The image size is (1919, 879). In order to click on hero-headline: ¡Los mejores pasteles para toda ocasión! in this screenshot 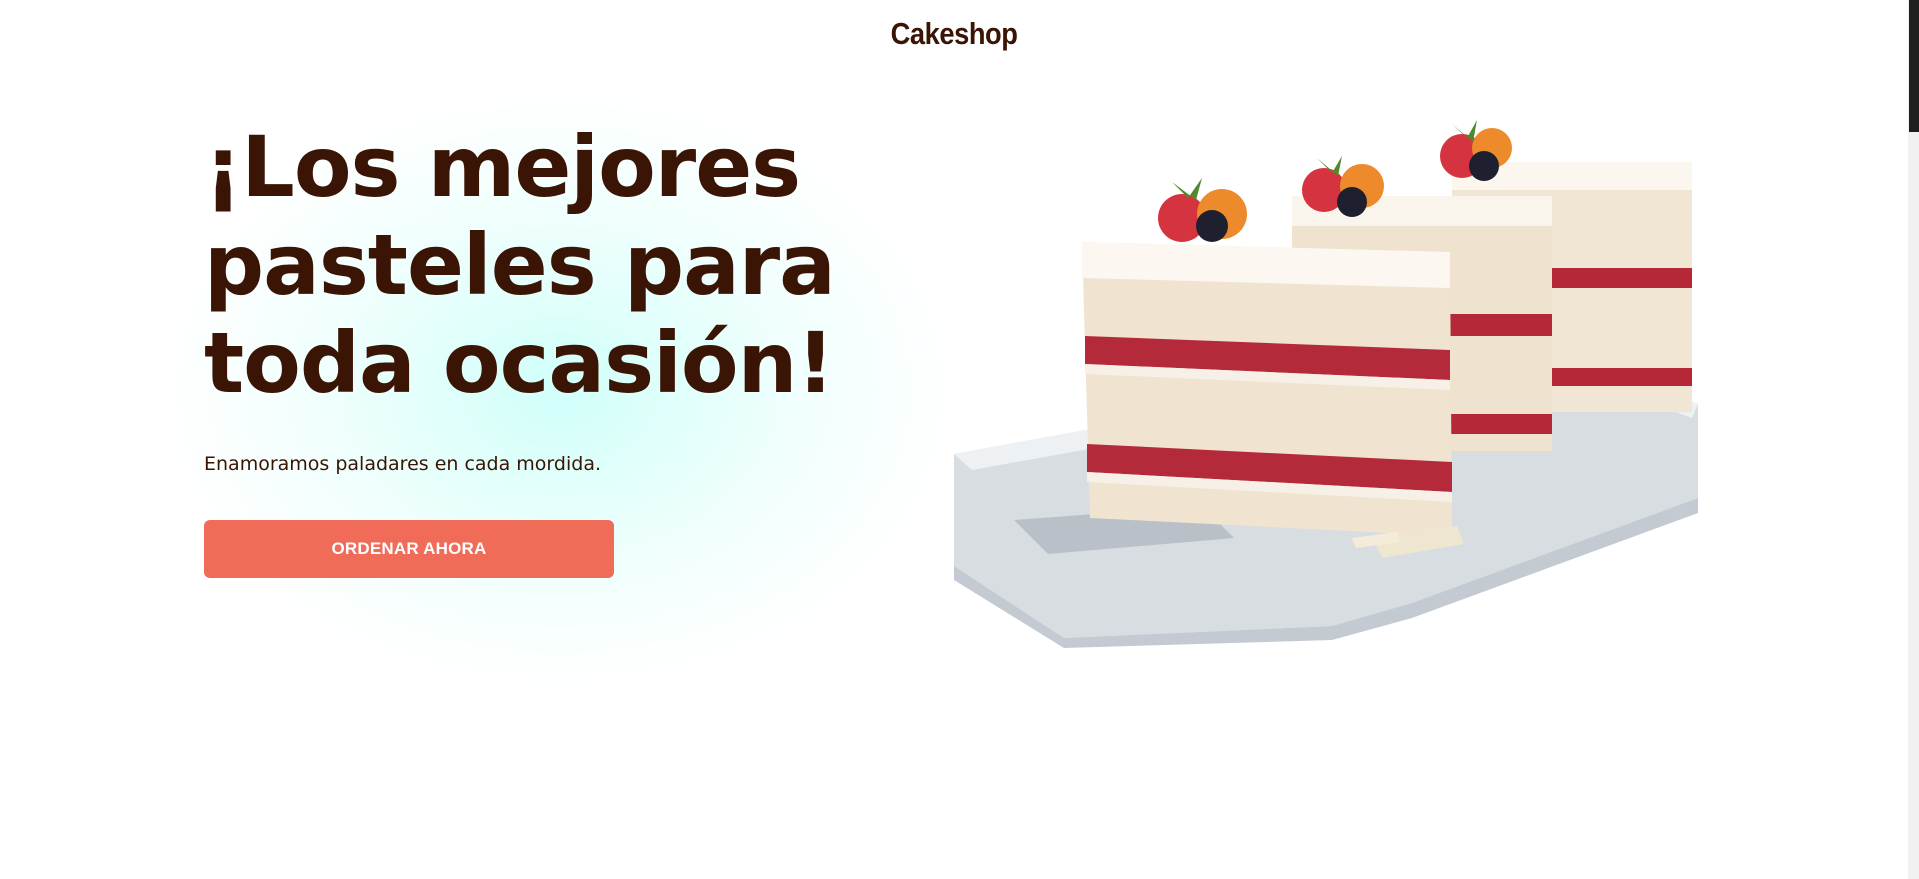, I will do `click(520, 265)`.